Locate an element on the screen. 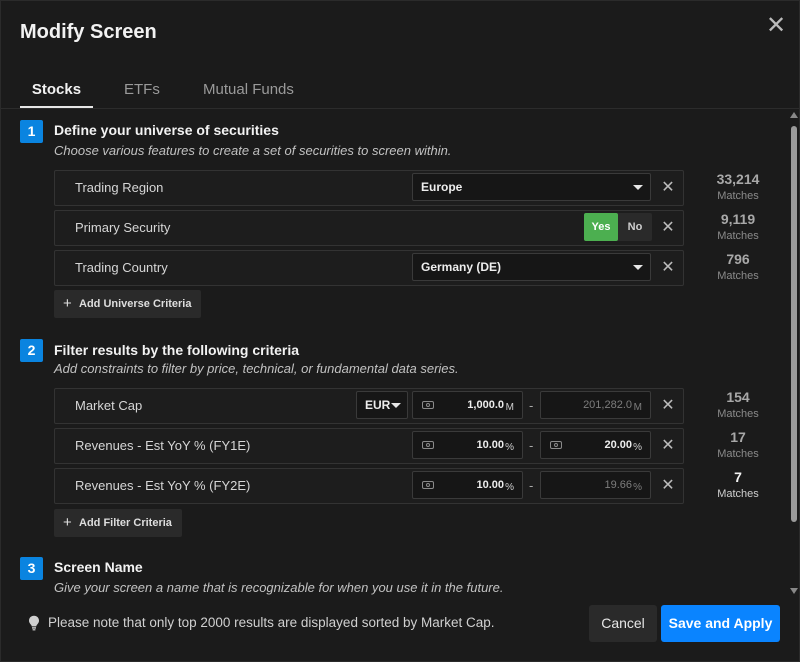 The image size is (800, 662). tab-etfs: ETFs is located at coordinates (142, 91).